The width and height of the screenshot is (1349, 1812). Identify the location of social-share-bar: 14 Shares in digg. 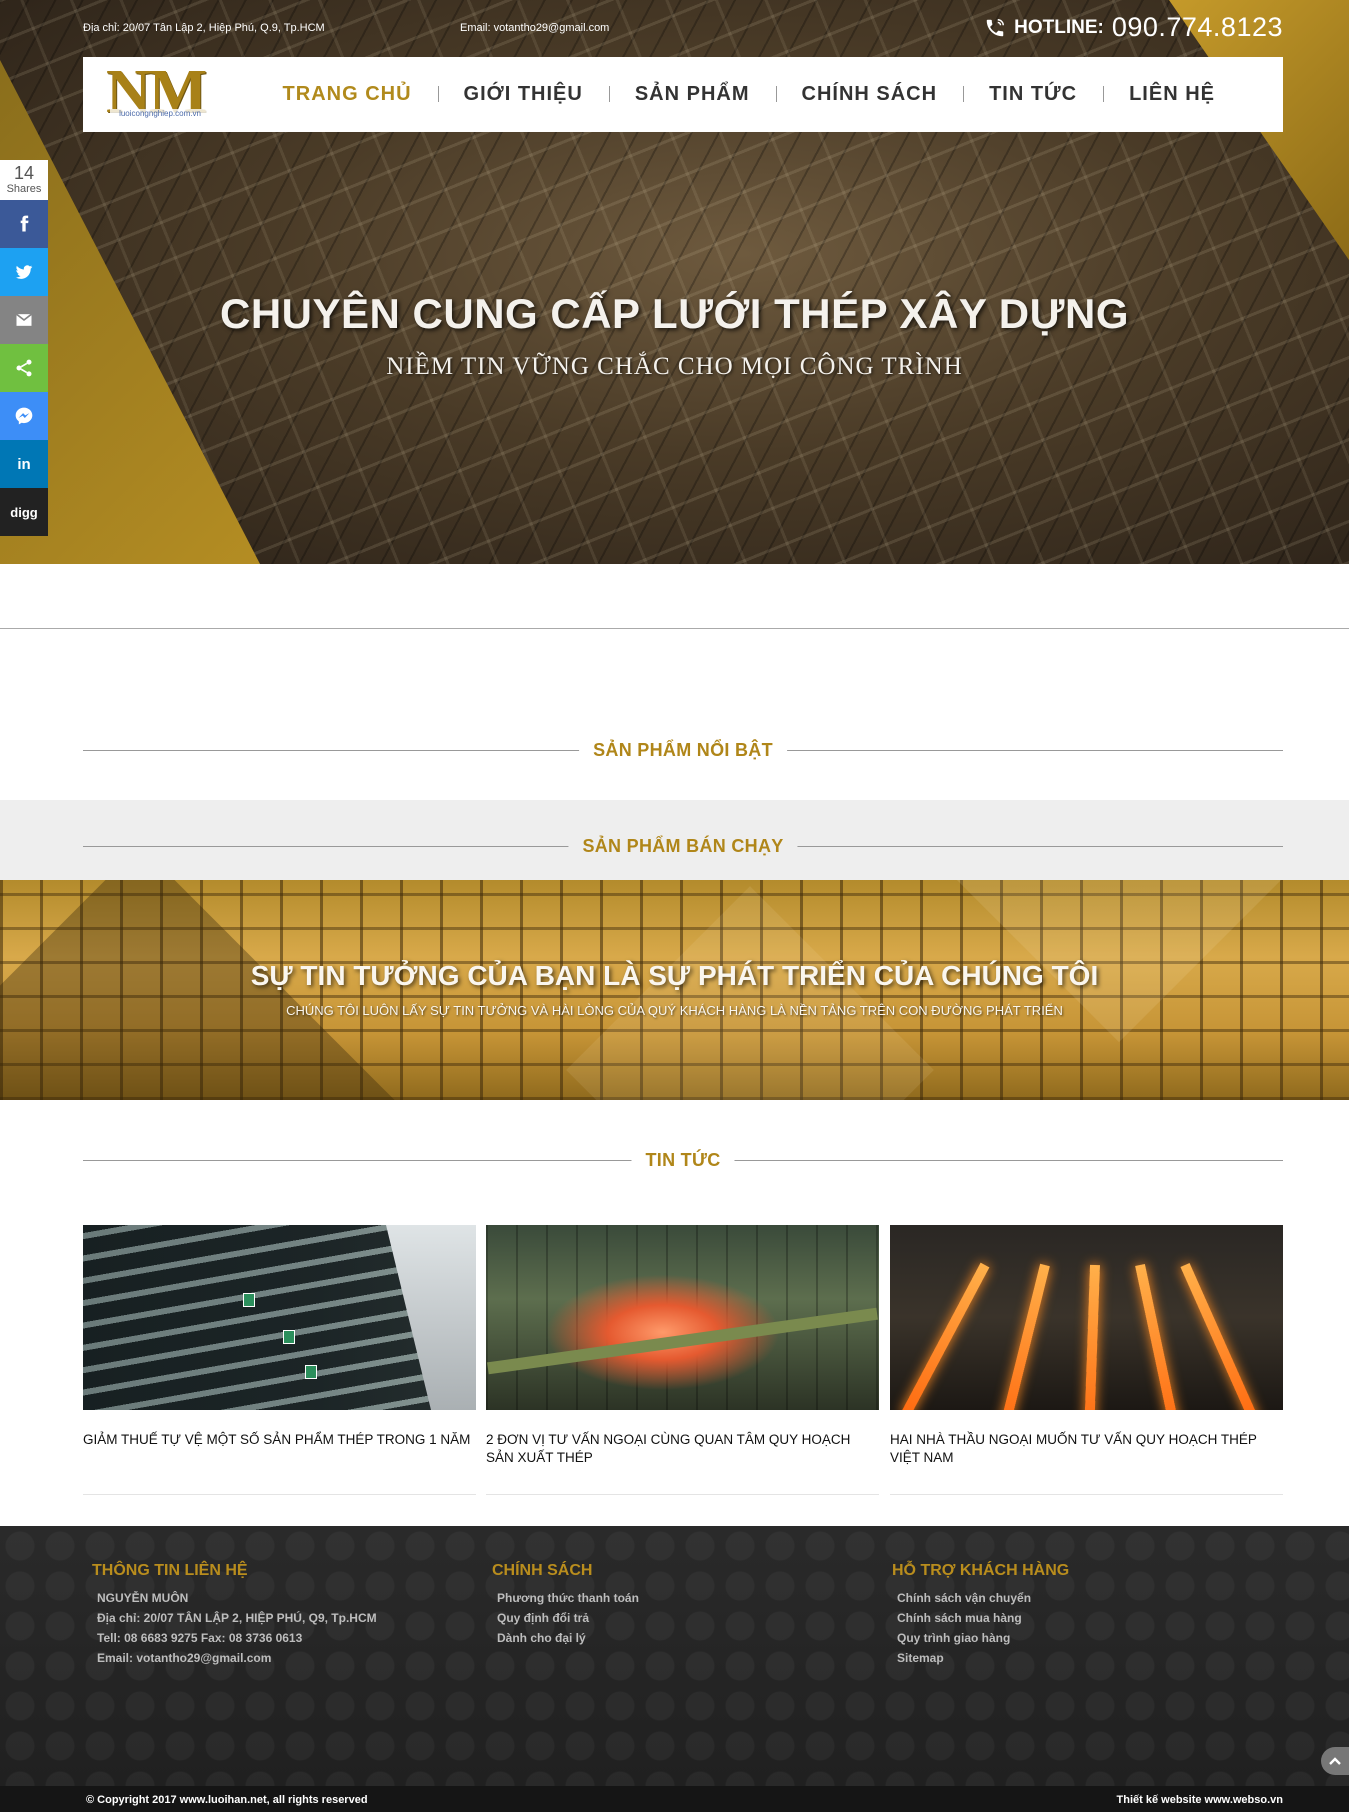
(24, 348).